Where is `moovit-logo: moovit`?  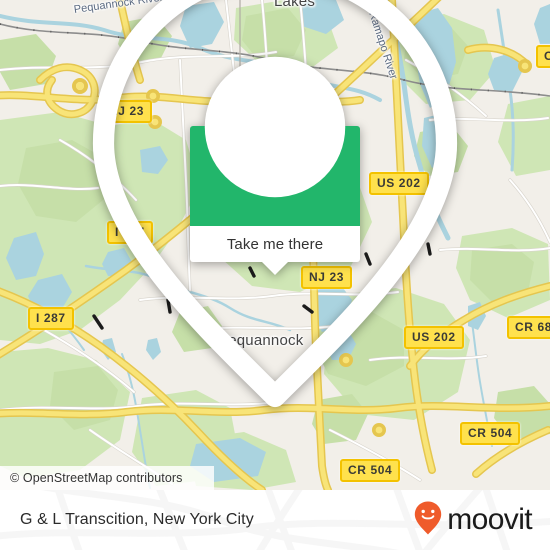 moovit-logo: moovit is located at coordinates (473, 520).